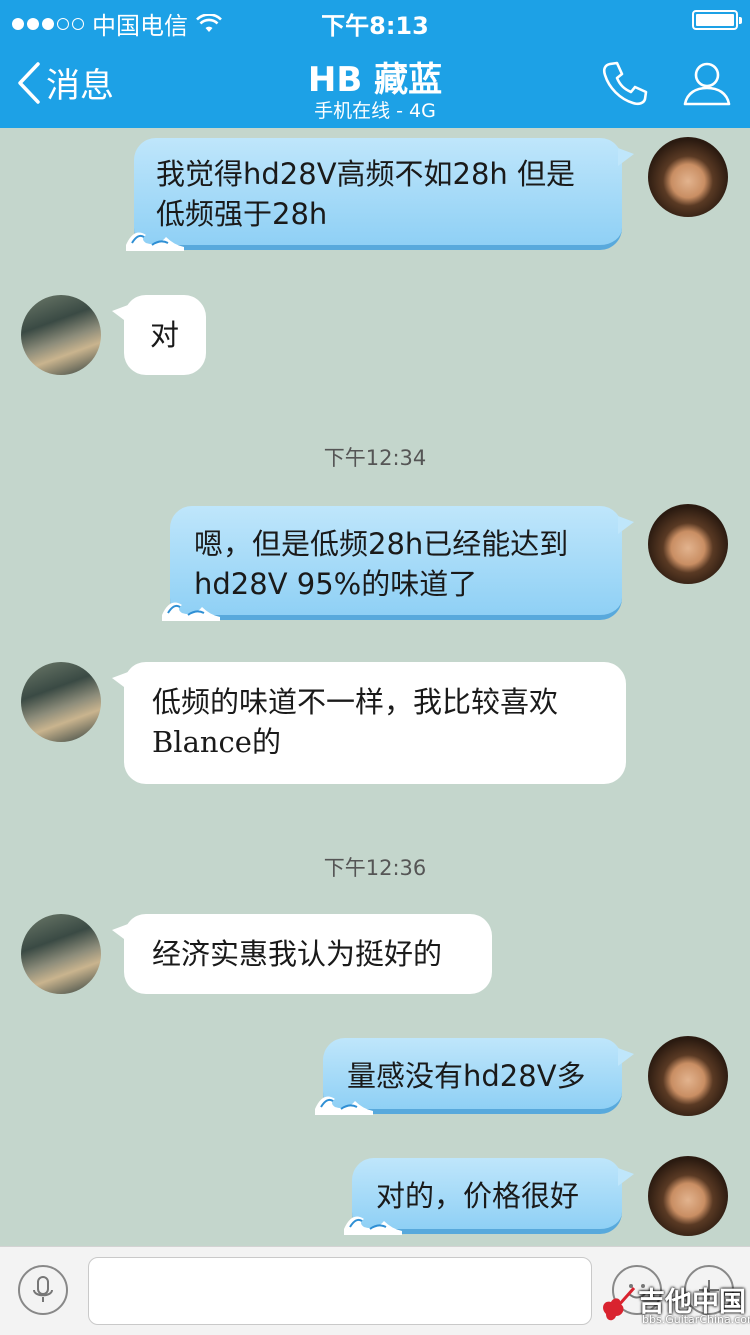 The width and height of the screenshot is (750, 1335). I want to click on status-bar: 中国电信 下午8:13, so click(375, 20).